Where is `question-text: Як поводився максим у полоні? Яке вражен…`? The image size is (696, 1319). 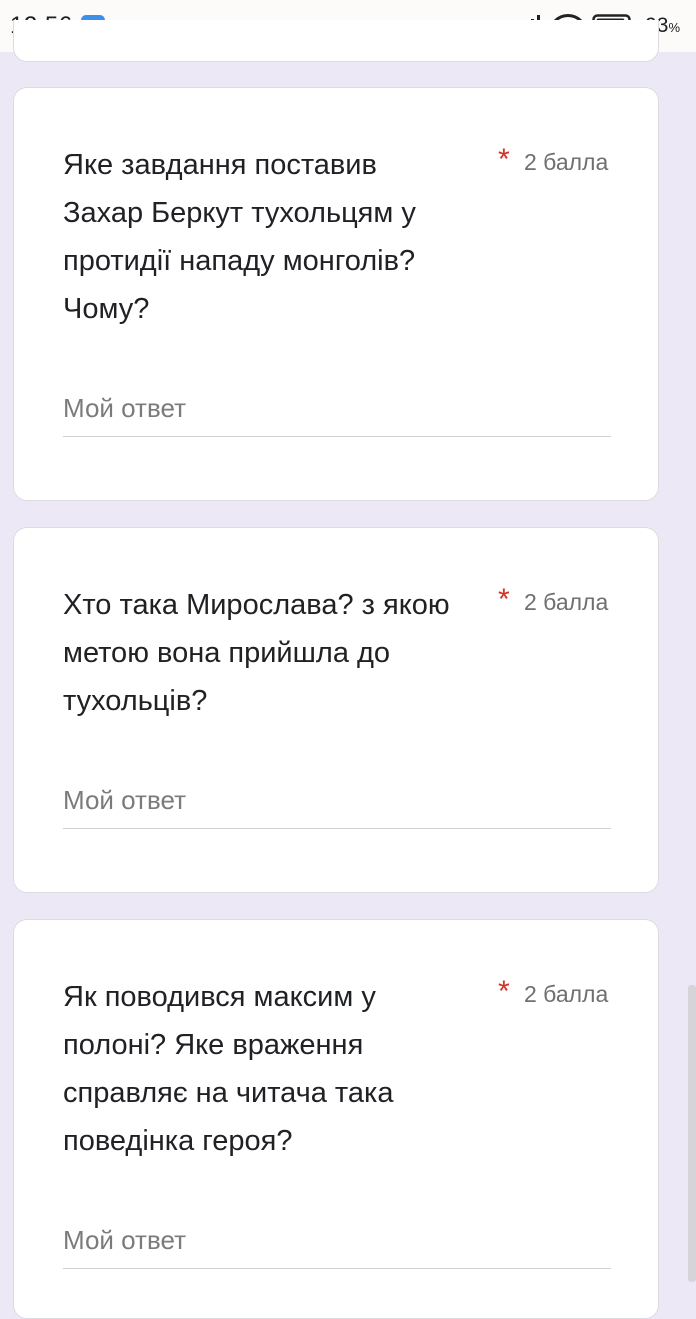
question-text: Як поводився максим у полоні? Яке вражен… is located at coordinates (228, 1069).